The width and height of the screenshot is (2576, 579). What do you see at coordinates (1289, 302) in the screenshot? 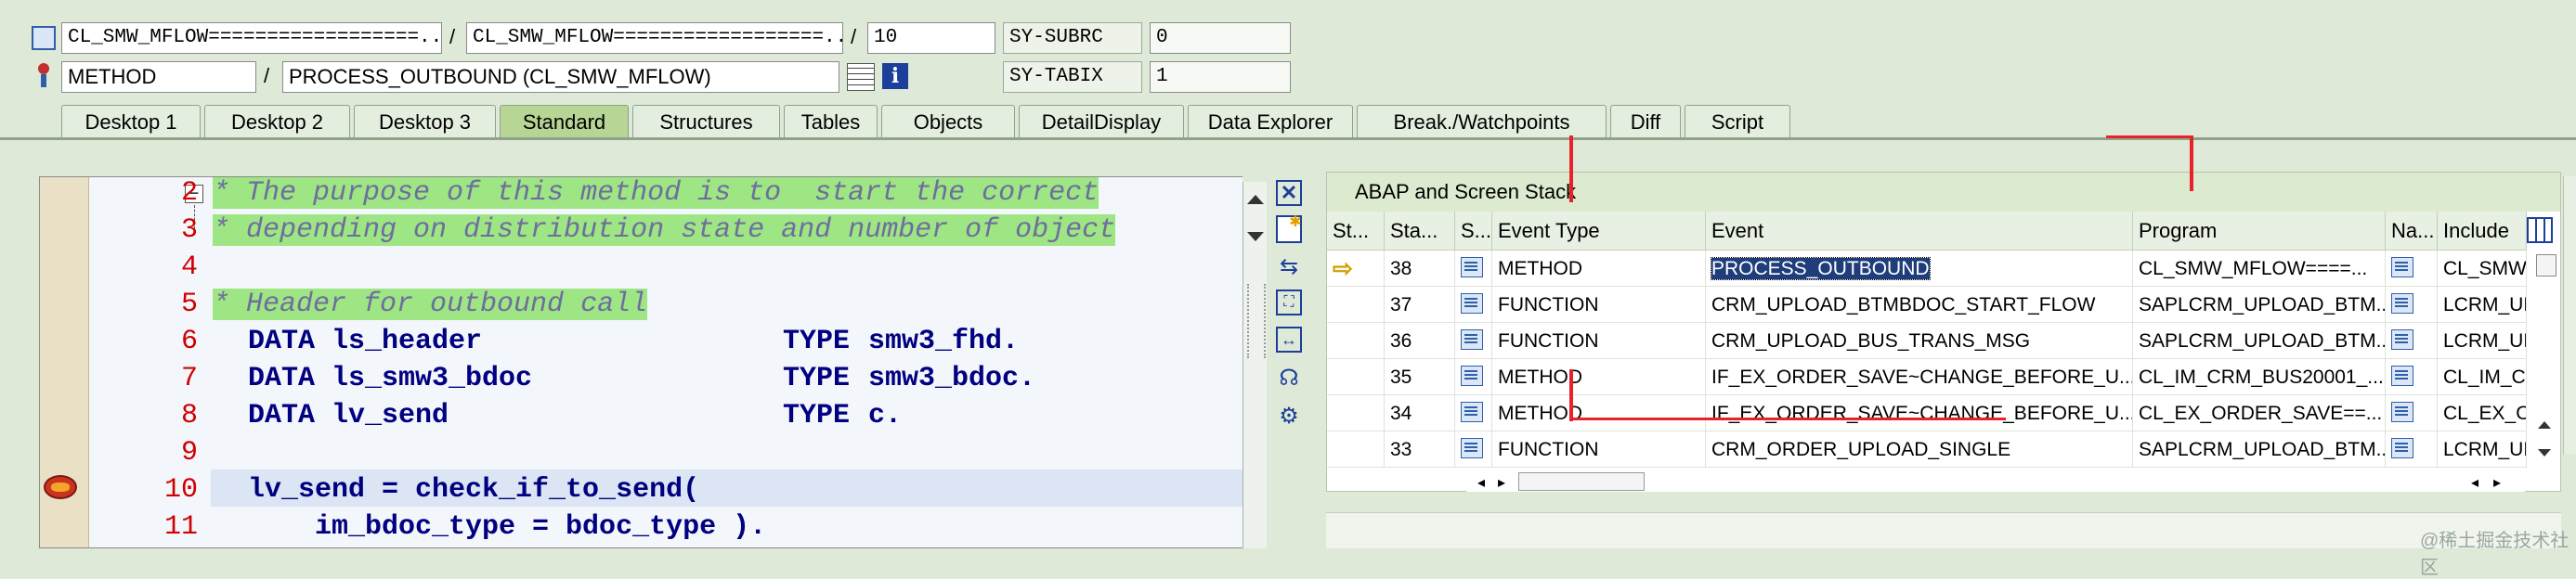
I see `maximize-icon: ⛶` at bounding box center [1289, 302].